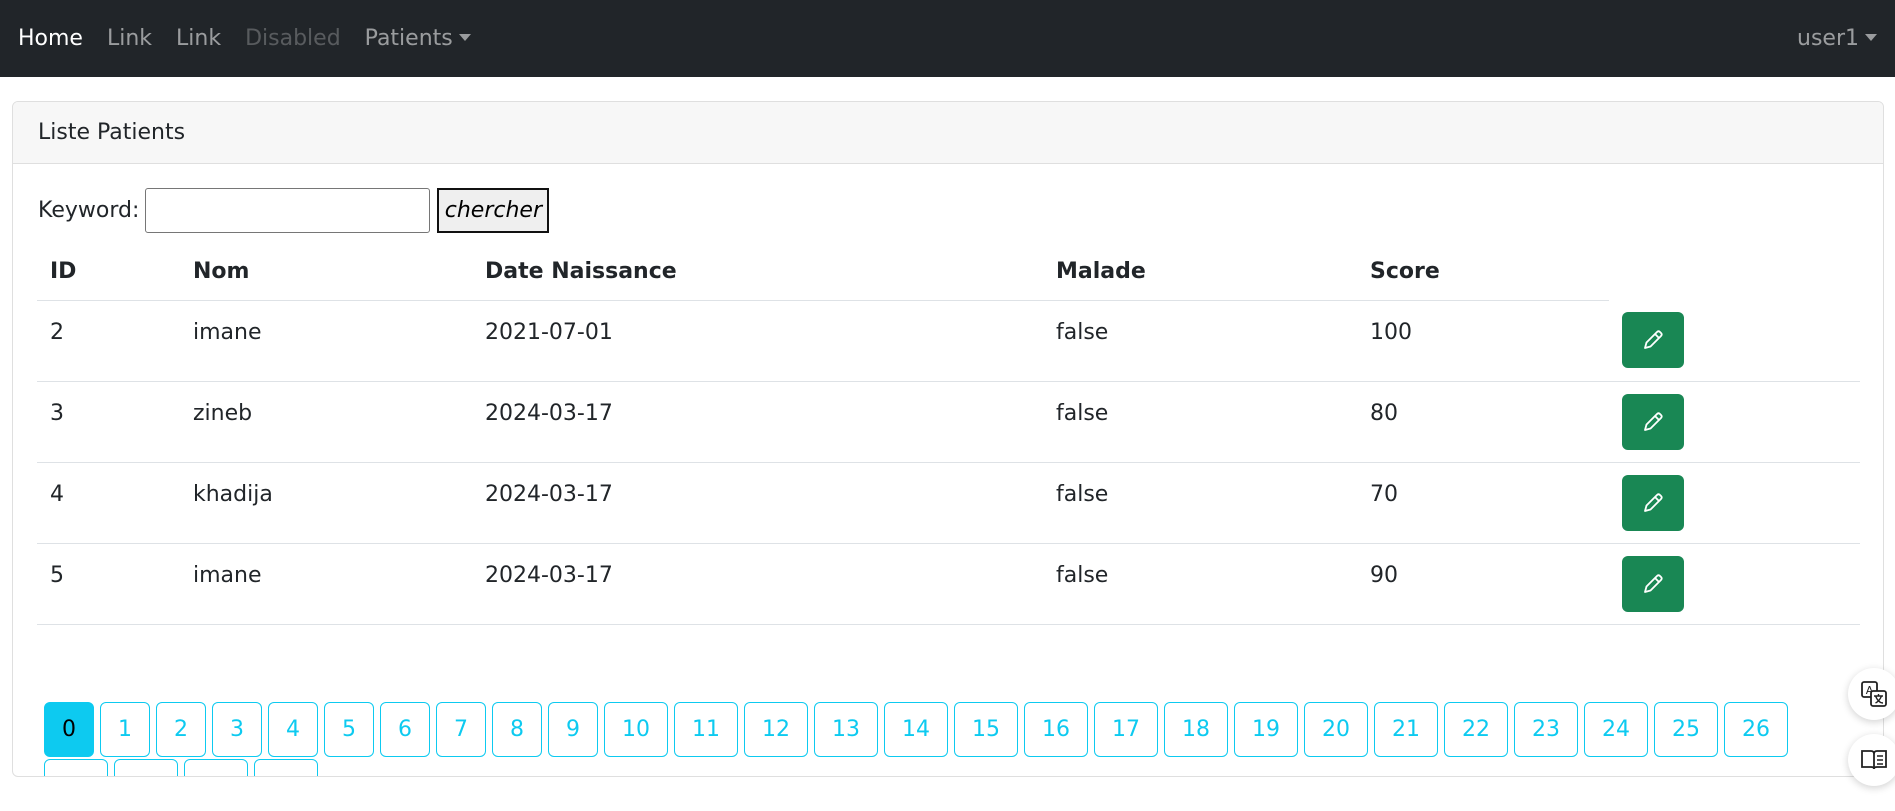 This screenshot has height=811, width=1895. Describe the element at coordinates (50, 38) in the screenshot. I see `nav-home-link: Home` at that location.